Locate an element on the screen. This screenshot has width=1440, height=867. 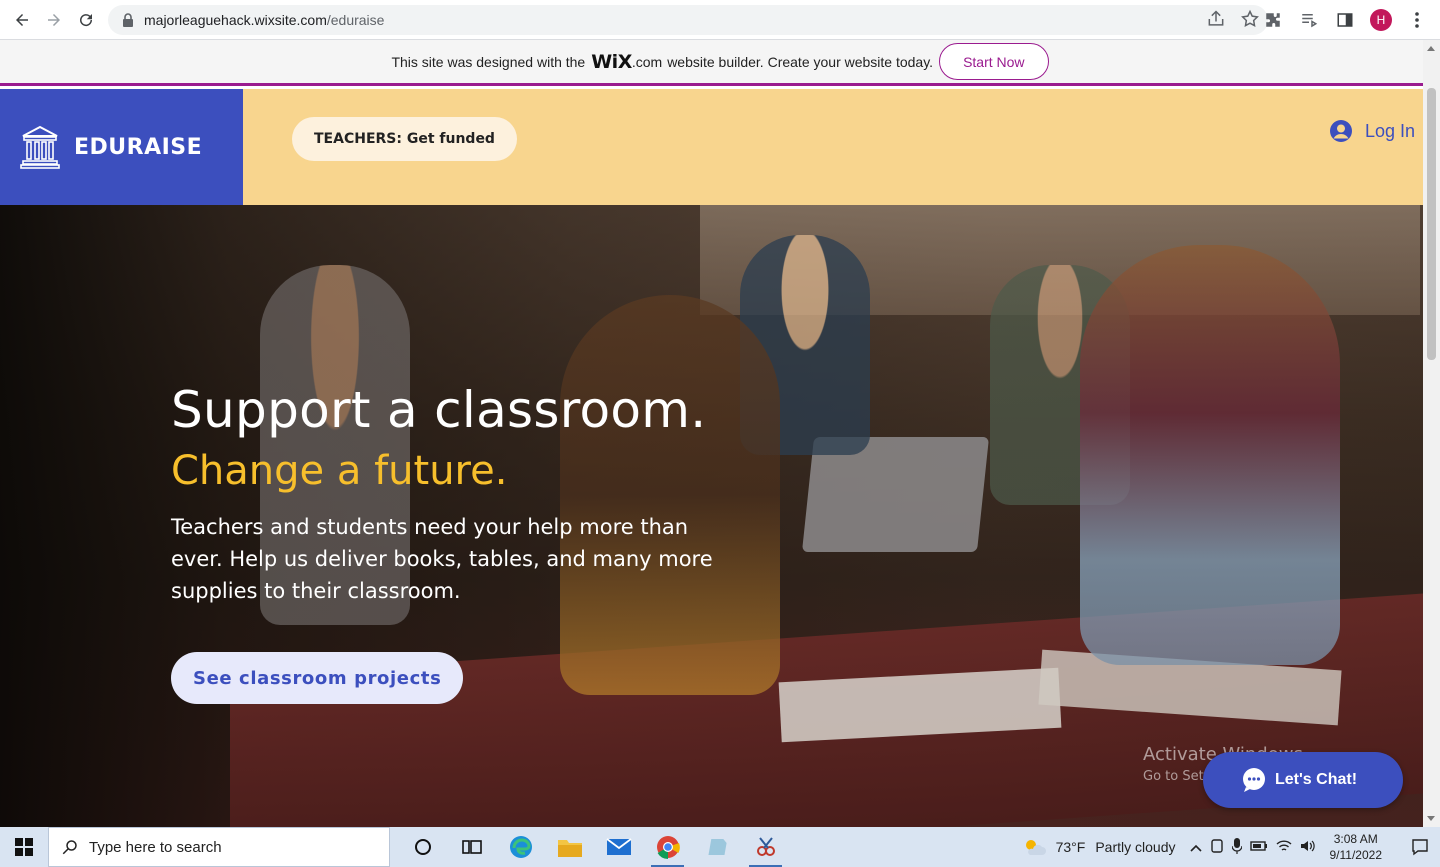
clock-time: 3:08 AM is located at coordinates (1355, 839).